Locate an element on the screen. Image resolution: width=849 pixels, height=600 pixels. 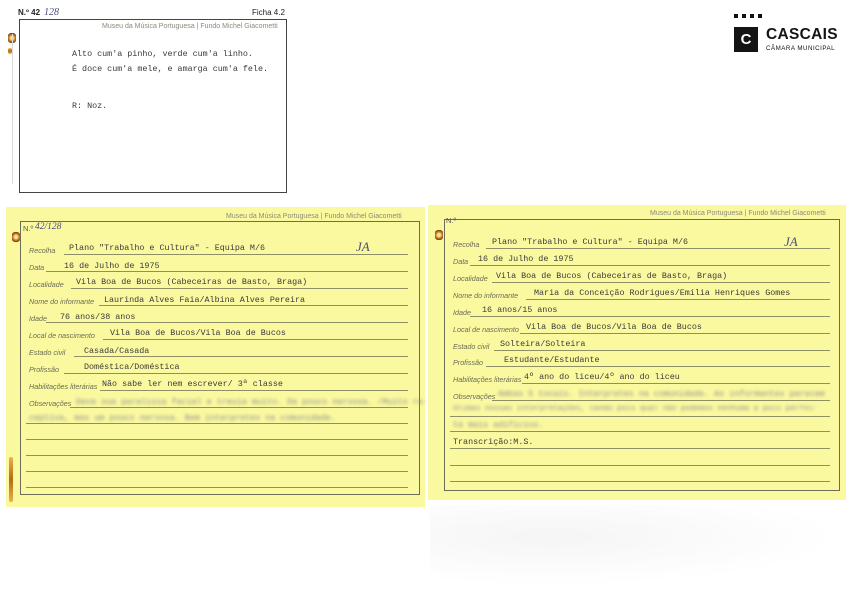
field-value-habilitacoes: Não sabe ler nem escrever/ 3ª classe is located at coordinates (192, 384).